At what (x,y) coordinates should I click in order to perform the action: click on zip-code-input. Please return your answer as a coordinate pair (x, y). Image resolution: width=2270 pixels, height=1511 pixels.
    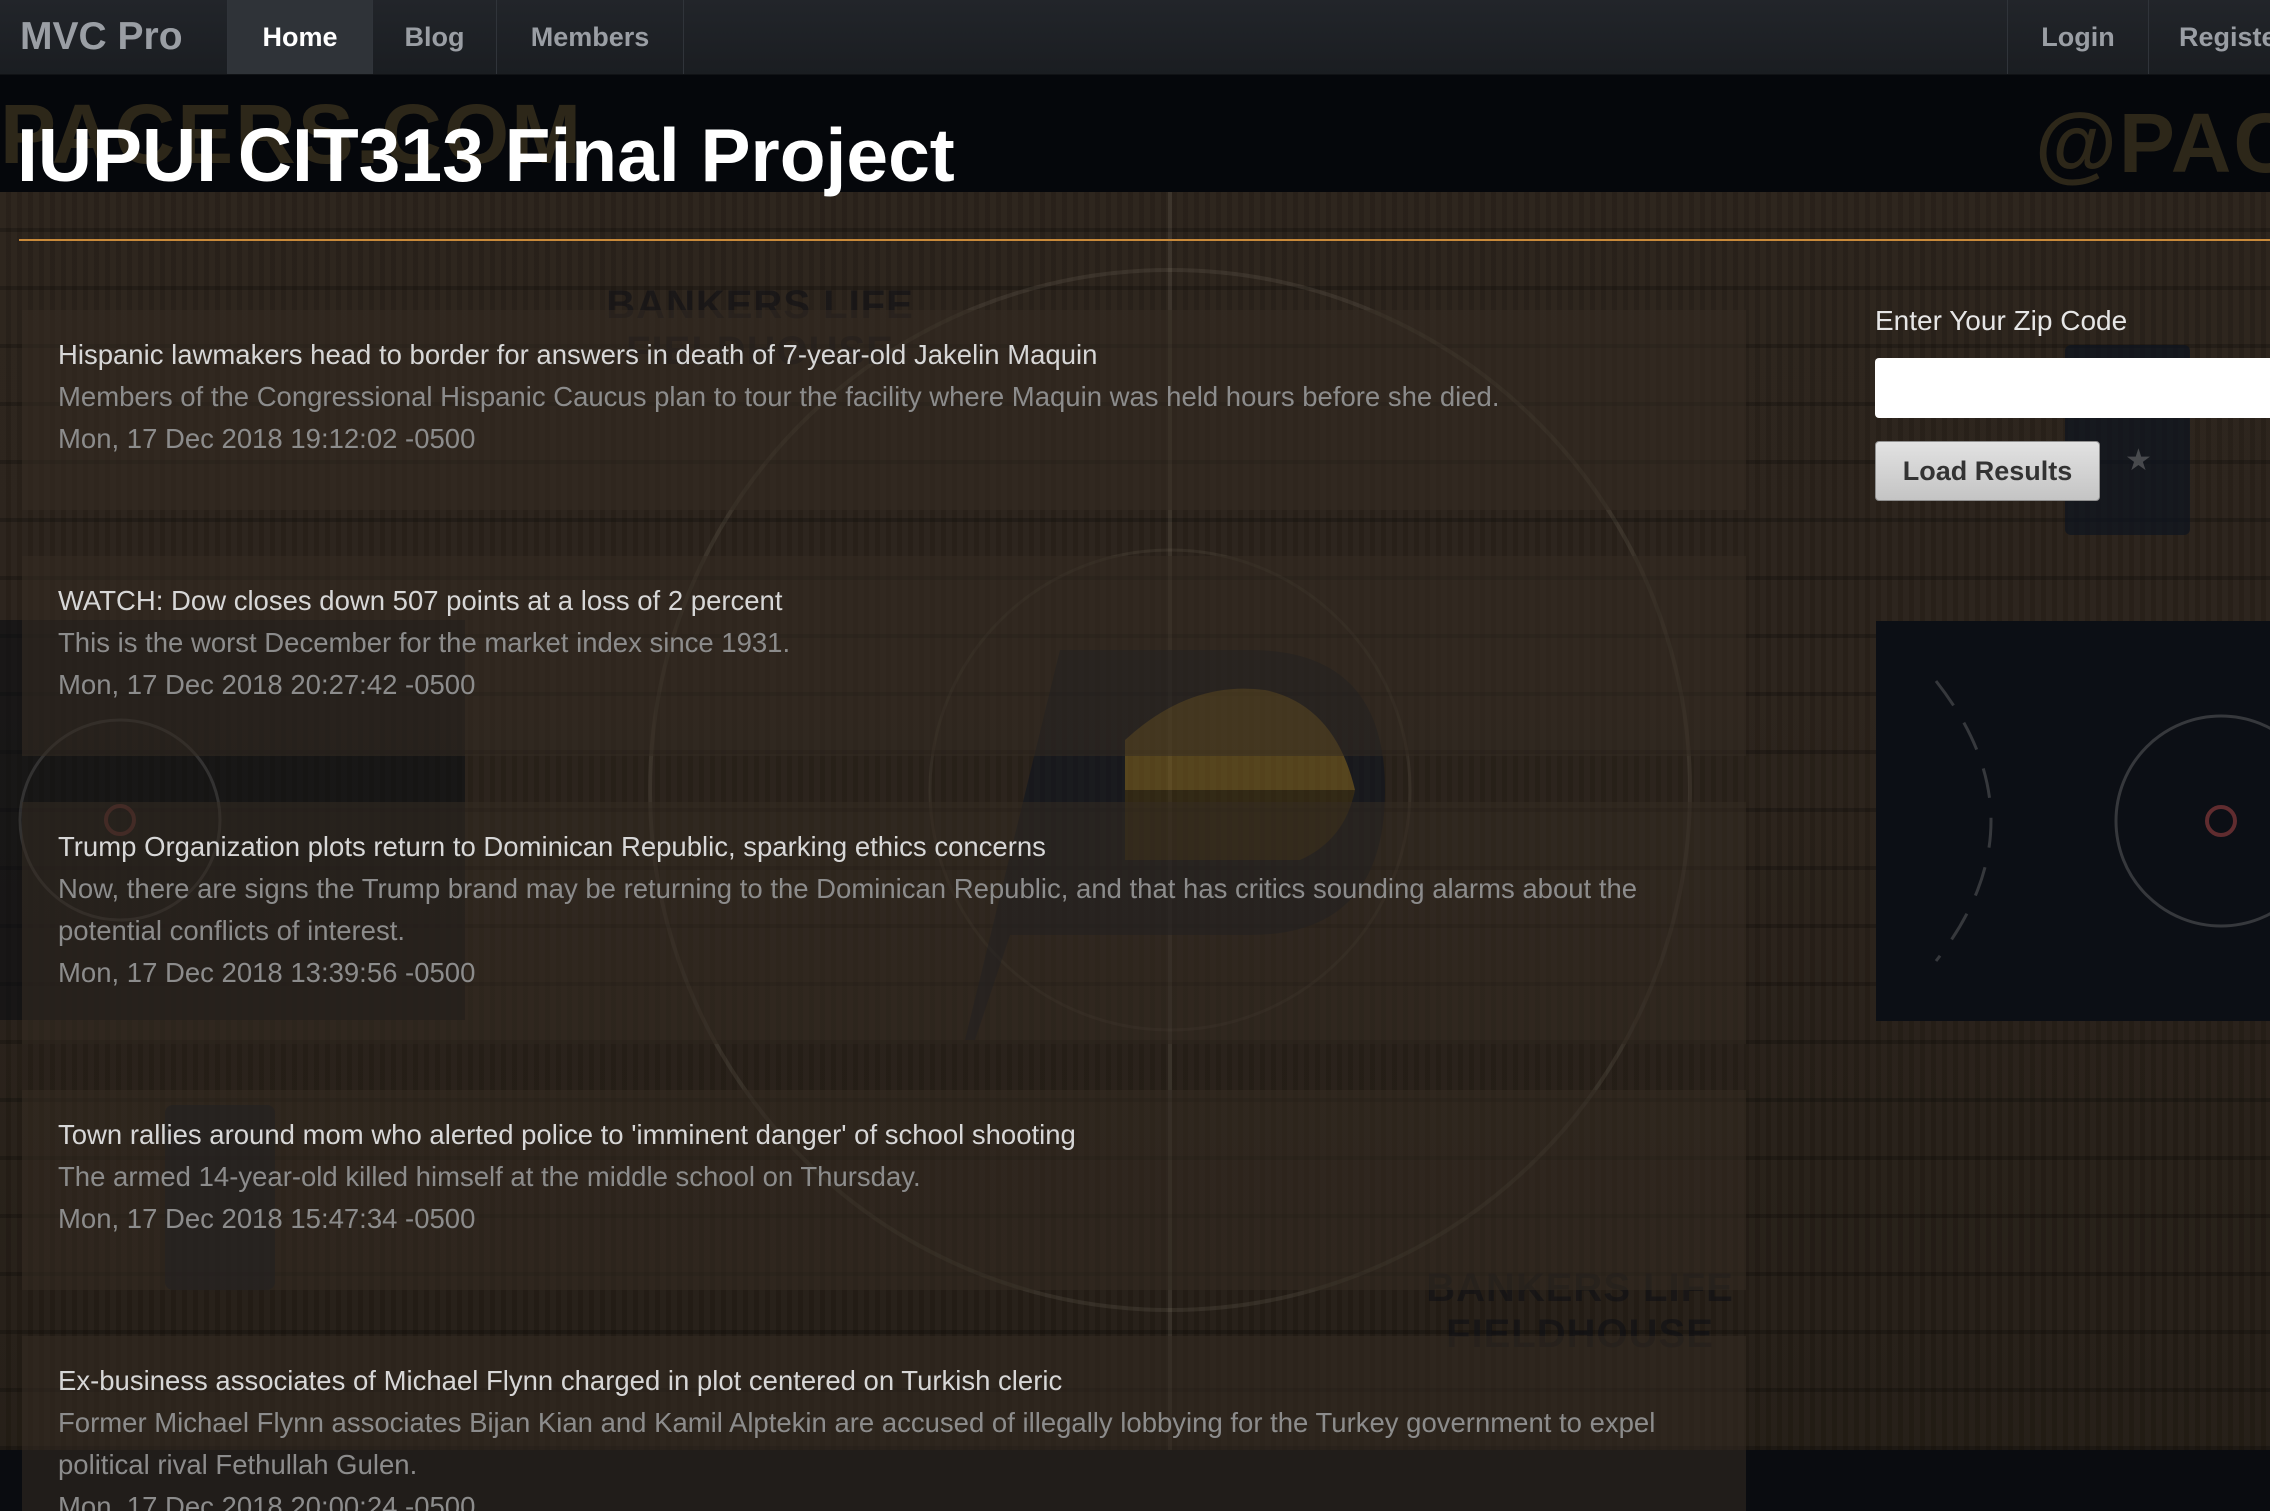
    Looking at the image, I should click on (2072, 388).